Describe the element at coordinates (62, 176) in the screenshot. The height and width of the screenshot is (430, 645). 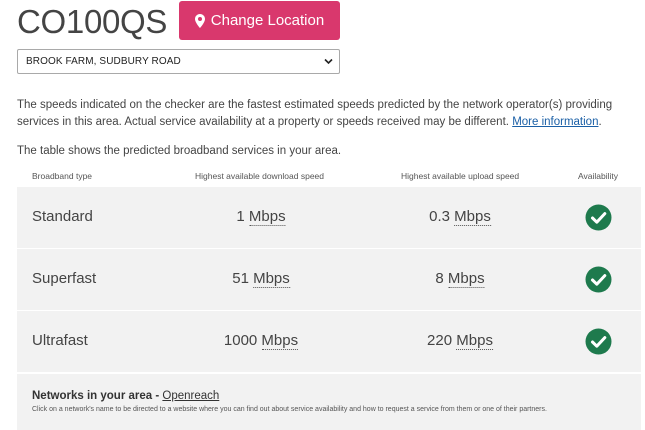
I see `header-broadband-type: Broadband type` at that location.